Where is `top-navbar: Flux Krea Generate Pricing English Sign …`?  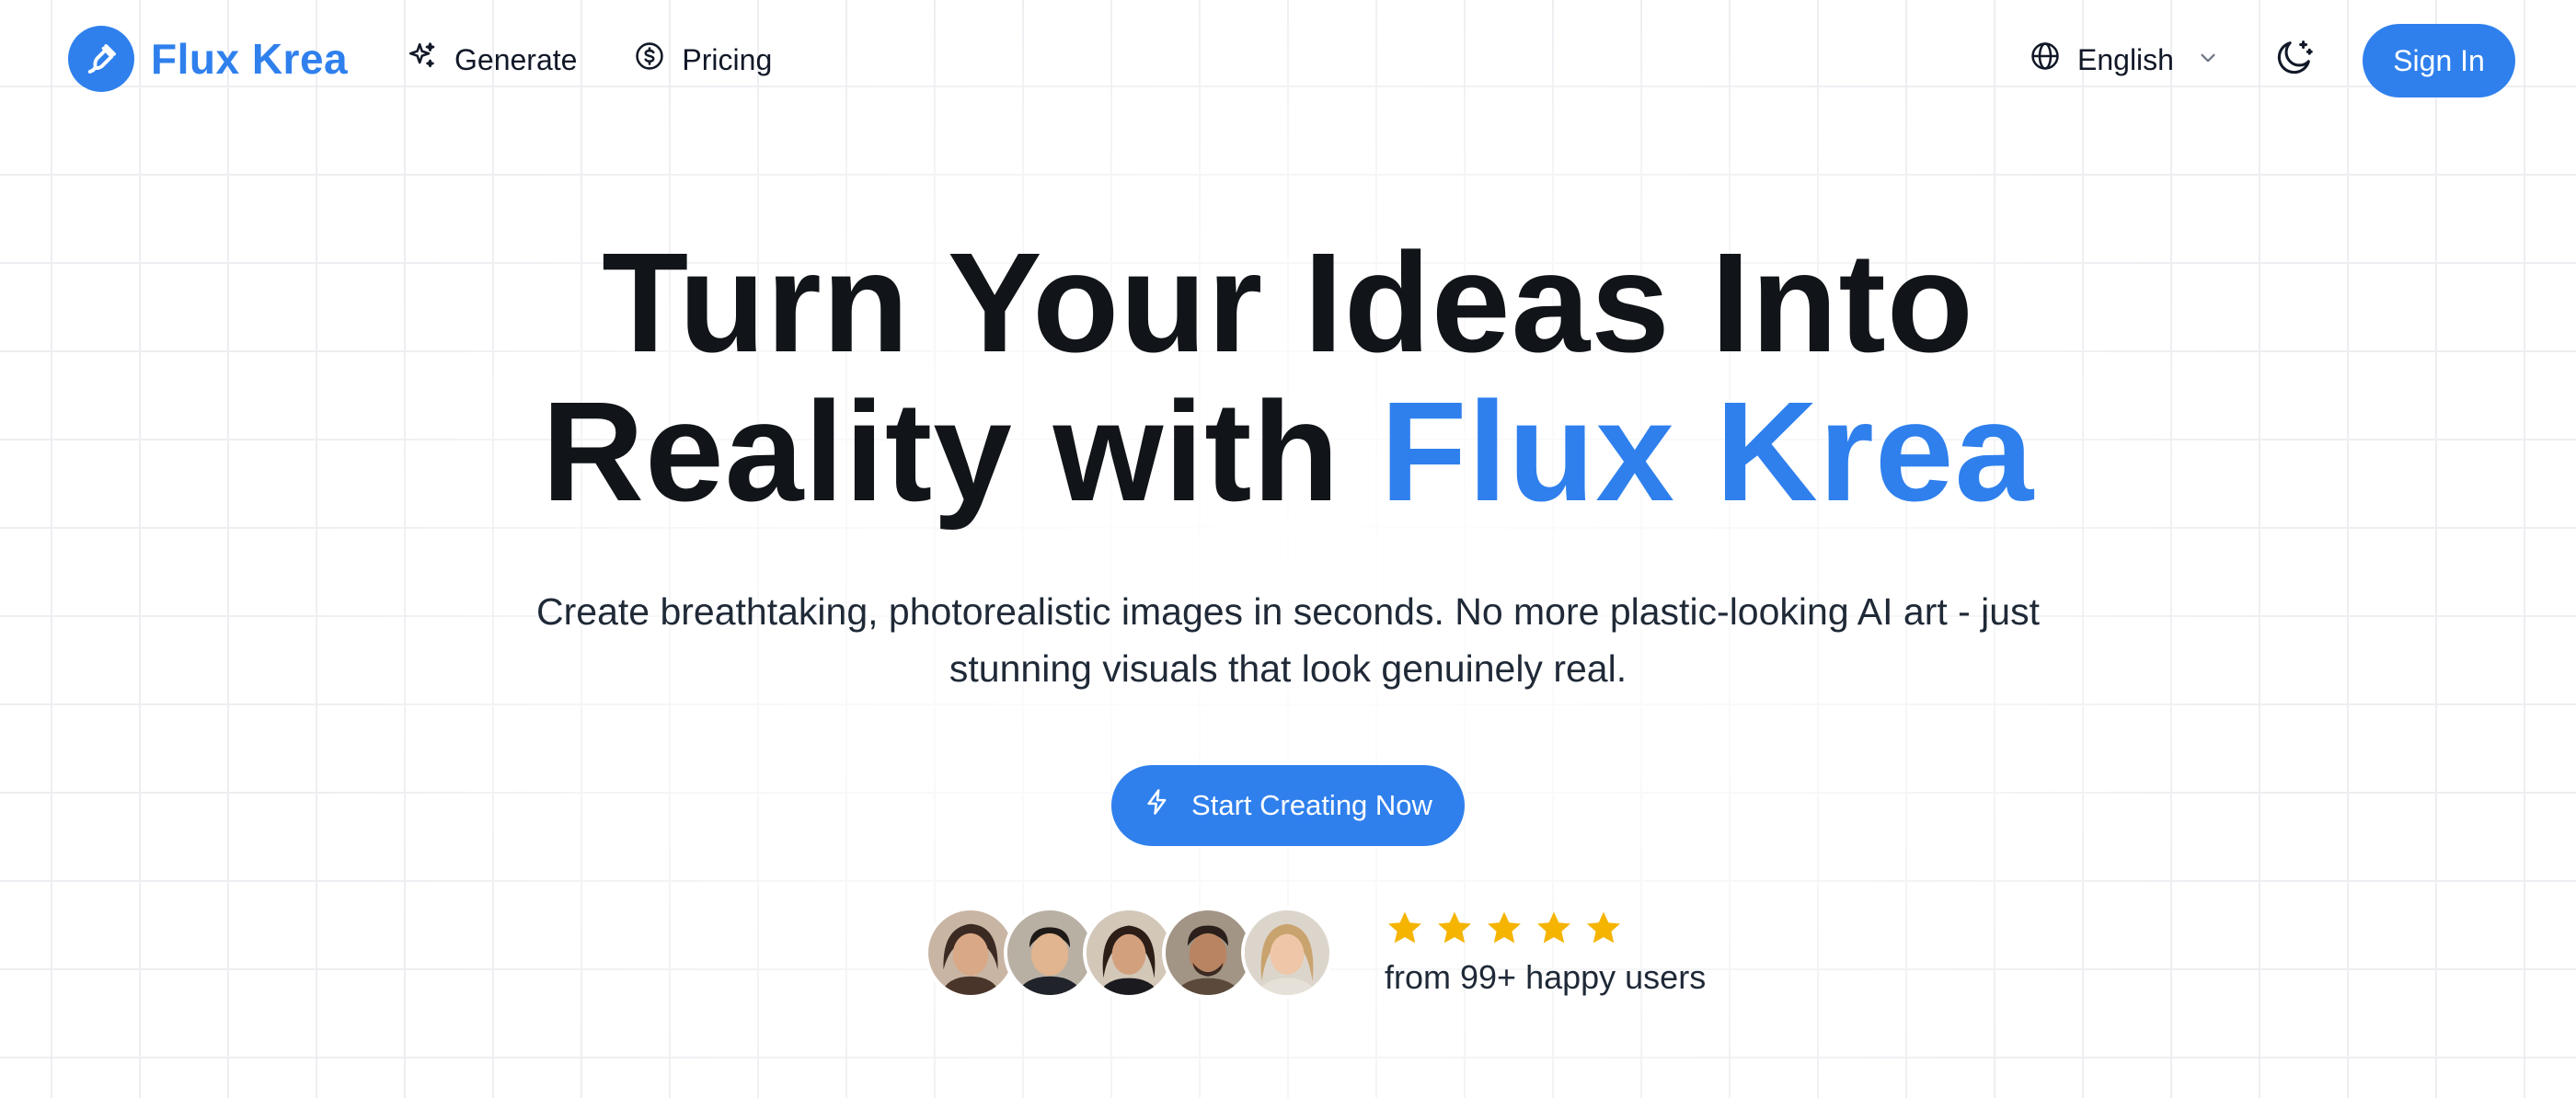
top-navbar: Flux Krea Generate Pricing English Sign … is located at coordinates (1288, 60).